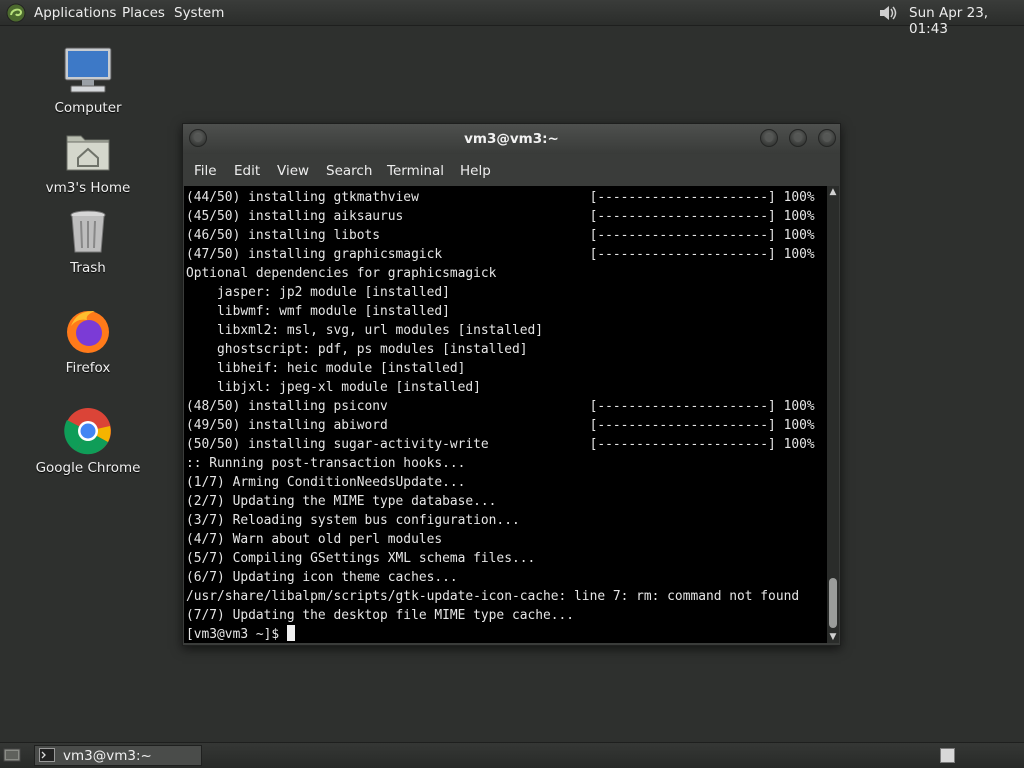  What do you see at coordinates (349, 171) in the screenshot?
I see `menu-search: Search` at bounding box center [349, 171].